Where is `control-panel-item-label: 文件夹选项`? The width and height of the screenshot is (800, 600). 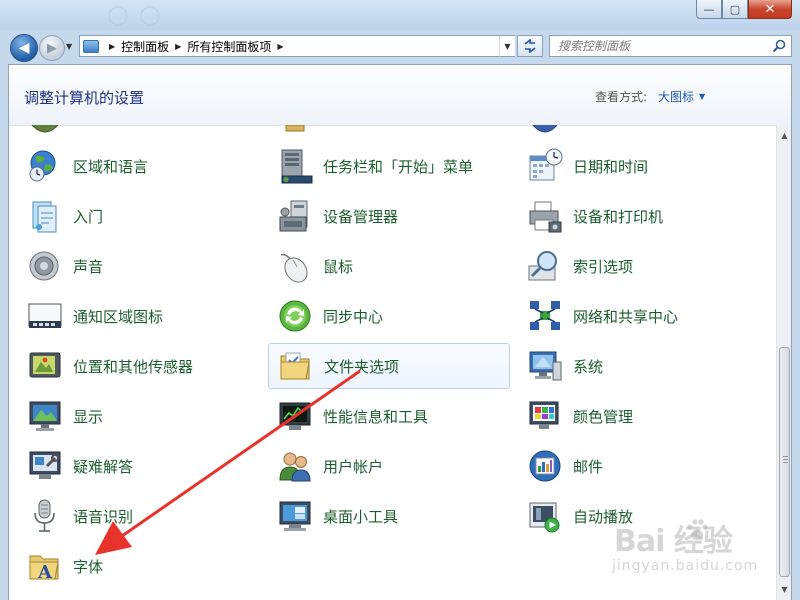 control-panel-item-label: 文件夹选项 is located at coordinates (362, 366).